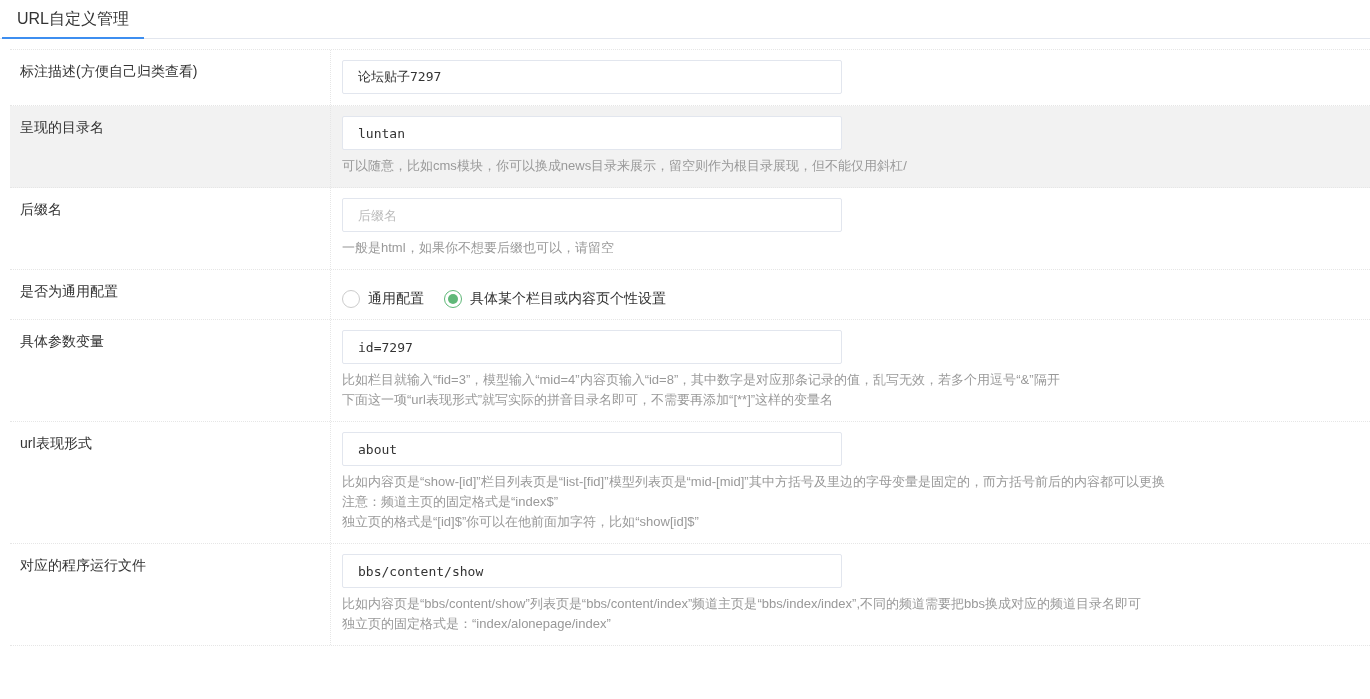 The image size is (1370, 699). Describe the element at coordinates (73, 19) in the screenshot. I see `tab: URL自定义管理` at that location.